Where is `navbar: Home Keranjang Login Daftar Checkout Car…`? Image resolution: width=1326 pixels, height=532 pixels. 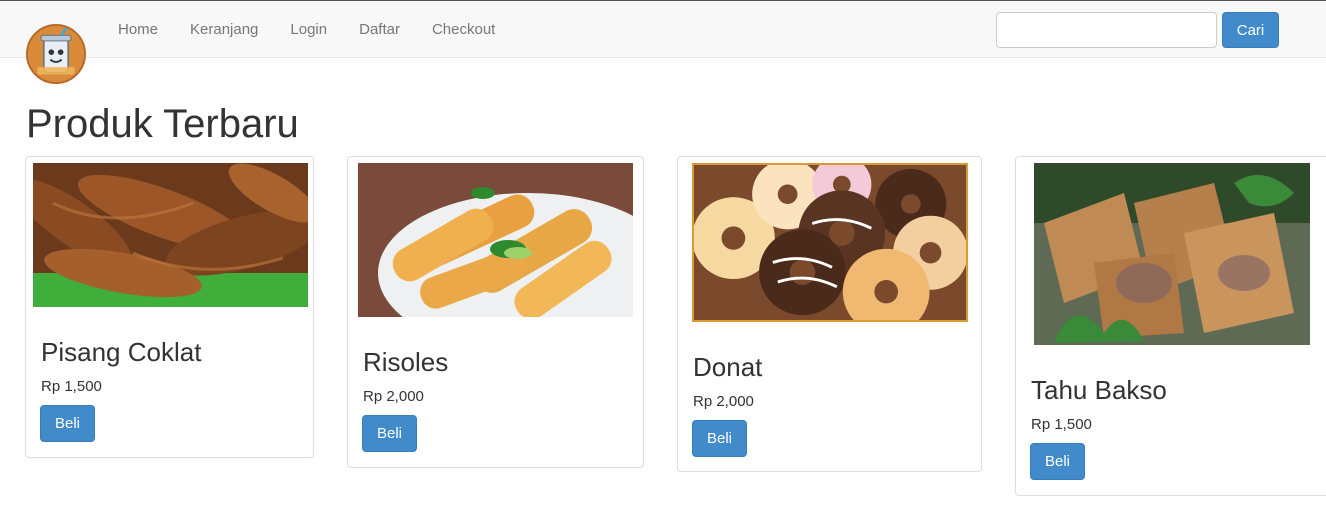
navbar: Home Keranjang Login Daftar Checkout Car… is located at coordinates (663, 29).